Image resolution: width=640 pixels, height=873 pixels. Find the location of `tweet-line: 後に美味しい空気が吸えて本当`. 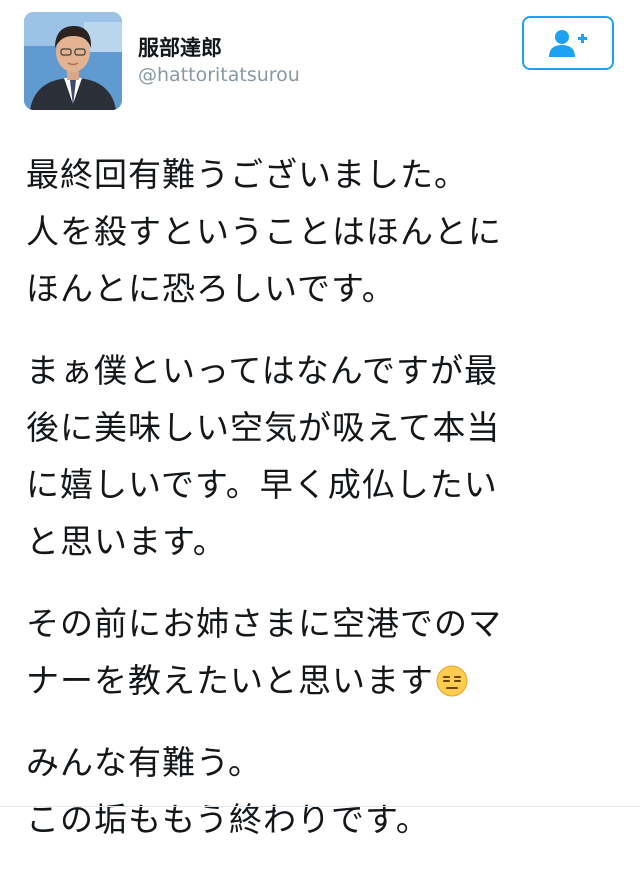

tweet-line: 後に美味しい空気が吸えて本当 is located at coordinates (263, 427).